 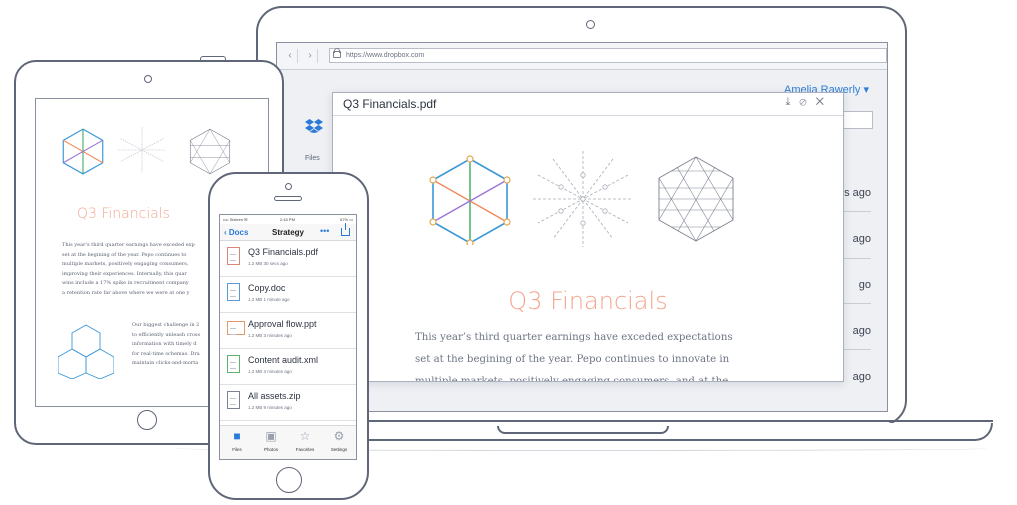 I want to click on phone-home-button, so click(x=289, y=480).